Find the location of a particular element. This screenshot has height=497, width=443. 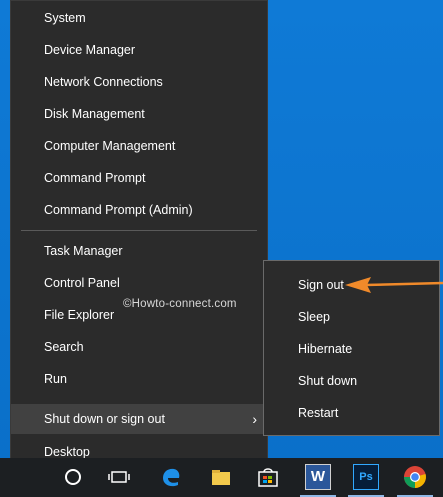

submenu-item-shut-down: Shut down is located at coordinates (351, 381).